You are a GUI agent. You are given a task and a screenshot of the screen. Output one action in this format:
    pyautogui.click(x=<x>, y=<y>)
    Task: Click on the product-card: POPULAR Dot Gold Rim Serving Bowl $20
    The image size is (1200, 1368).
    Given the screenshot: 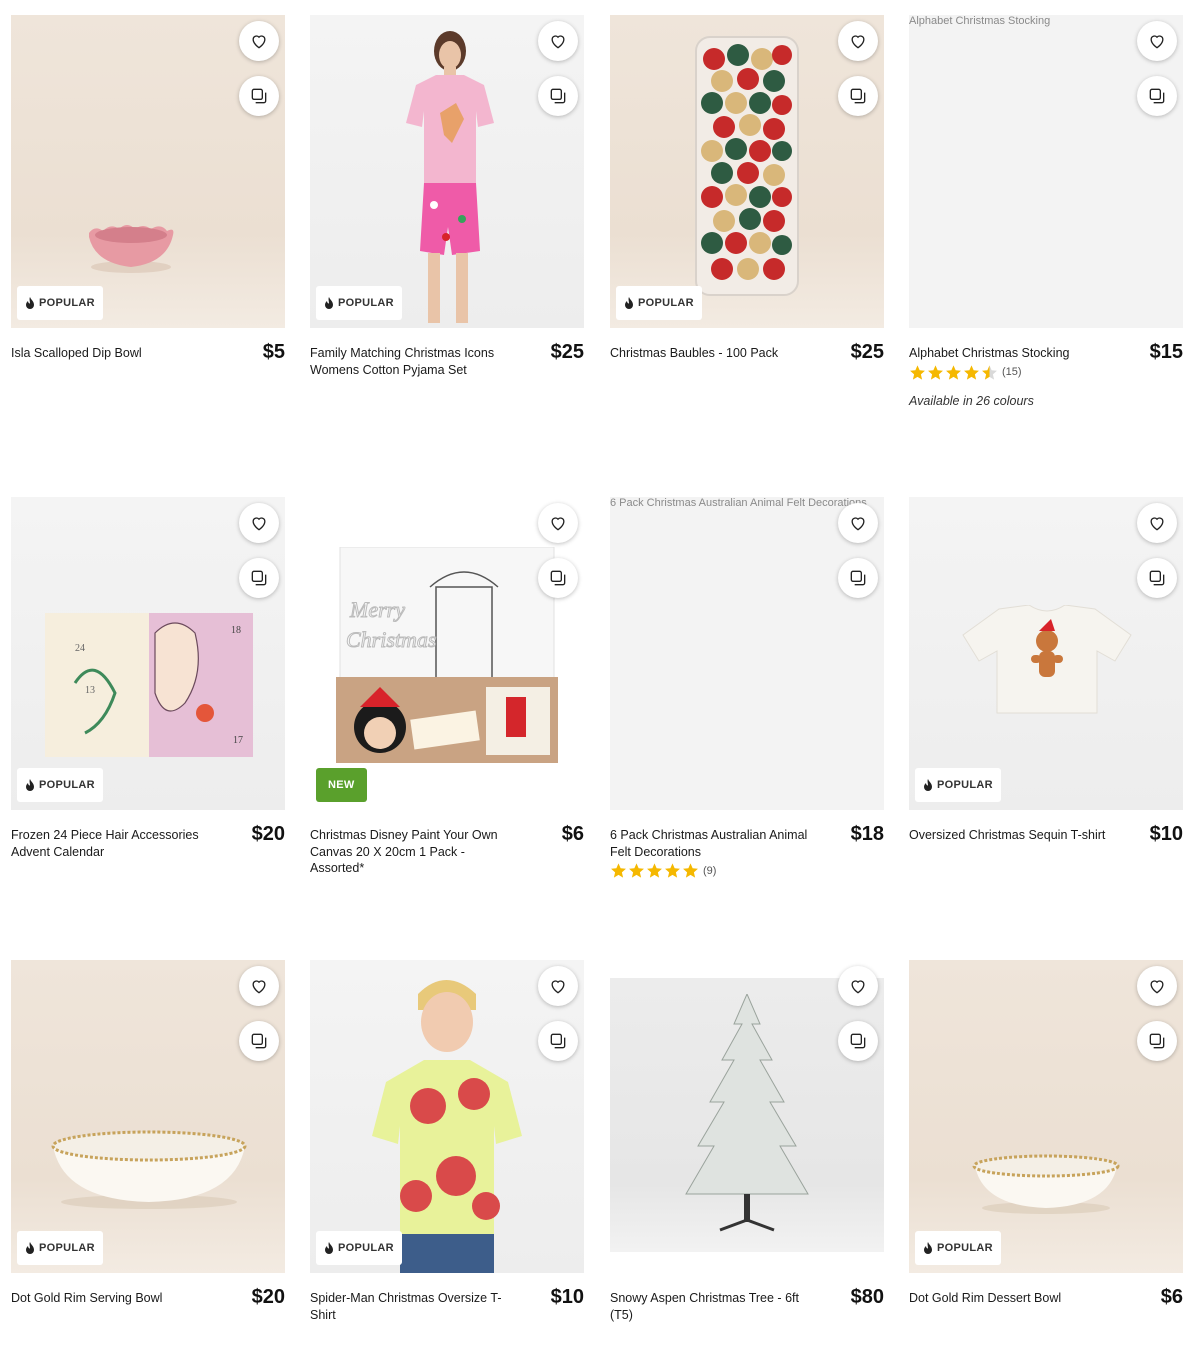 What is the action you would take?
    pyautogui.click(x=148, y=1164)
    